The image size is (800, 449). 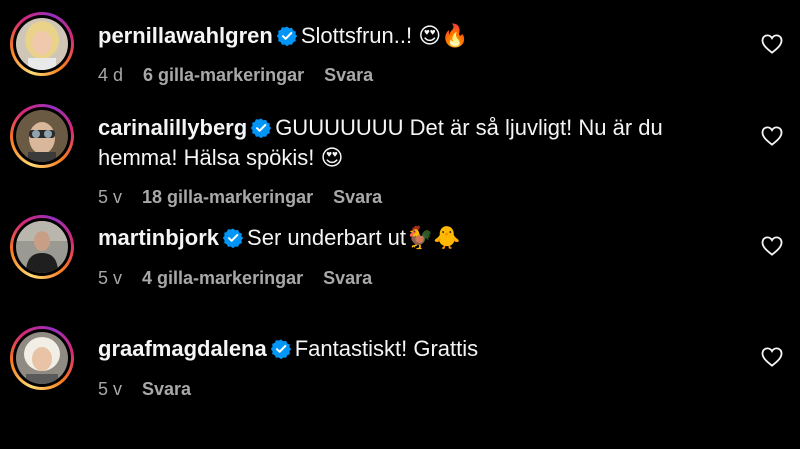 I want to click on comment-meta: 5 v 18 gilla-markeringar Svara, so click(x=240, y=197).